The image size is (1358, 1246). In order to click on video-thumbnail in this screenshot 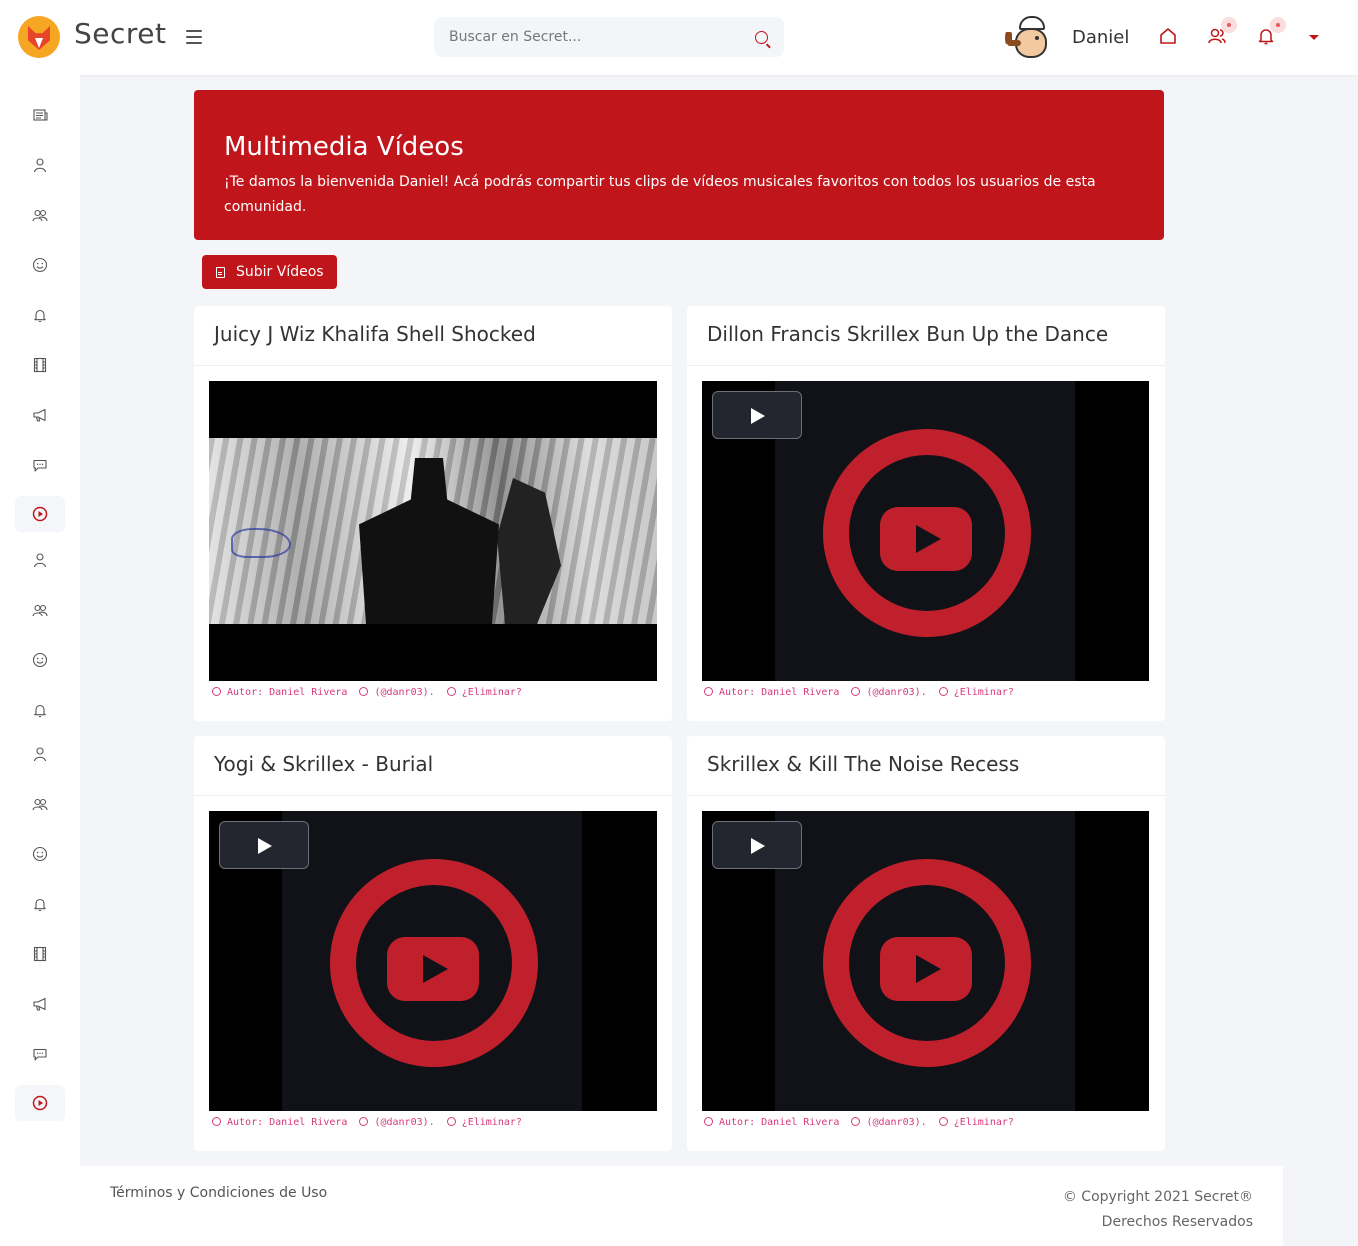, I will do `click(433, 531)`.